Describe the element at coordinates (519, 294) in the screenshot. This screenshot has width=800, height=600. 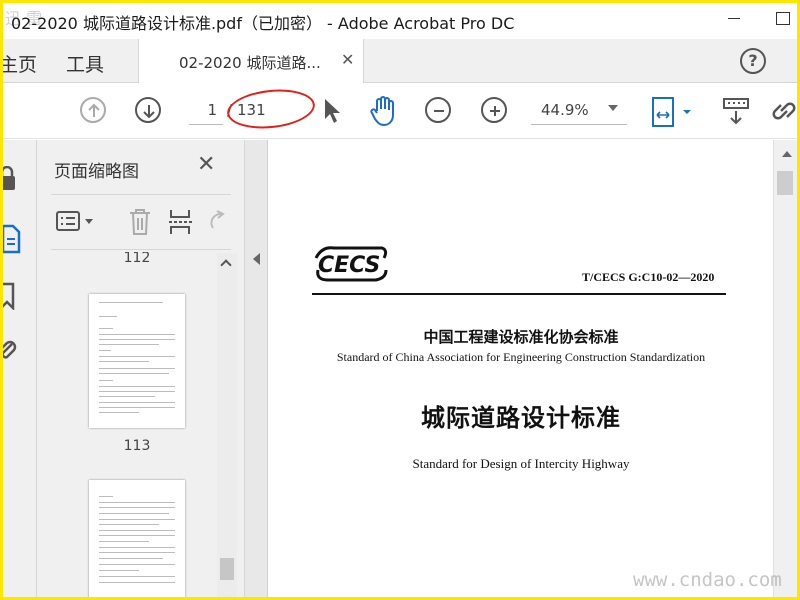
I see `header-rule` at that location.